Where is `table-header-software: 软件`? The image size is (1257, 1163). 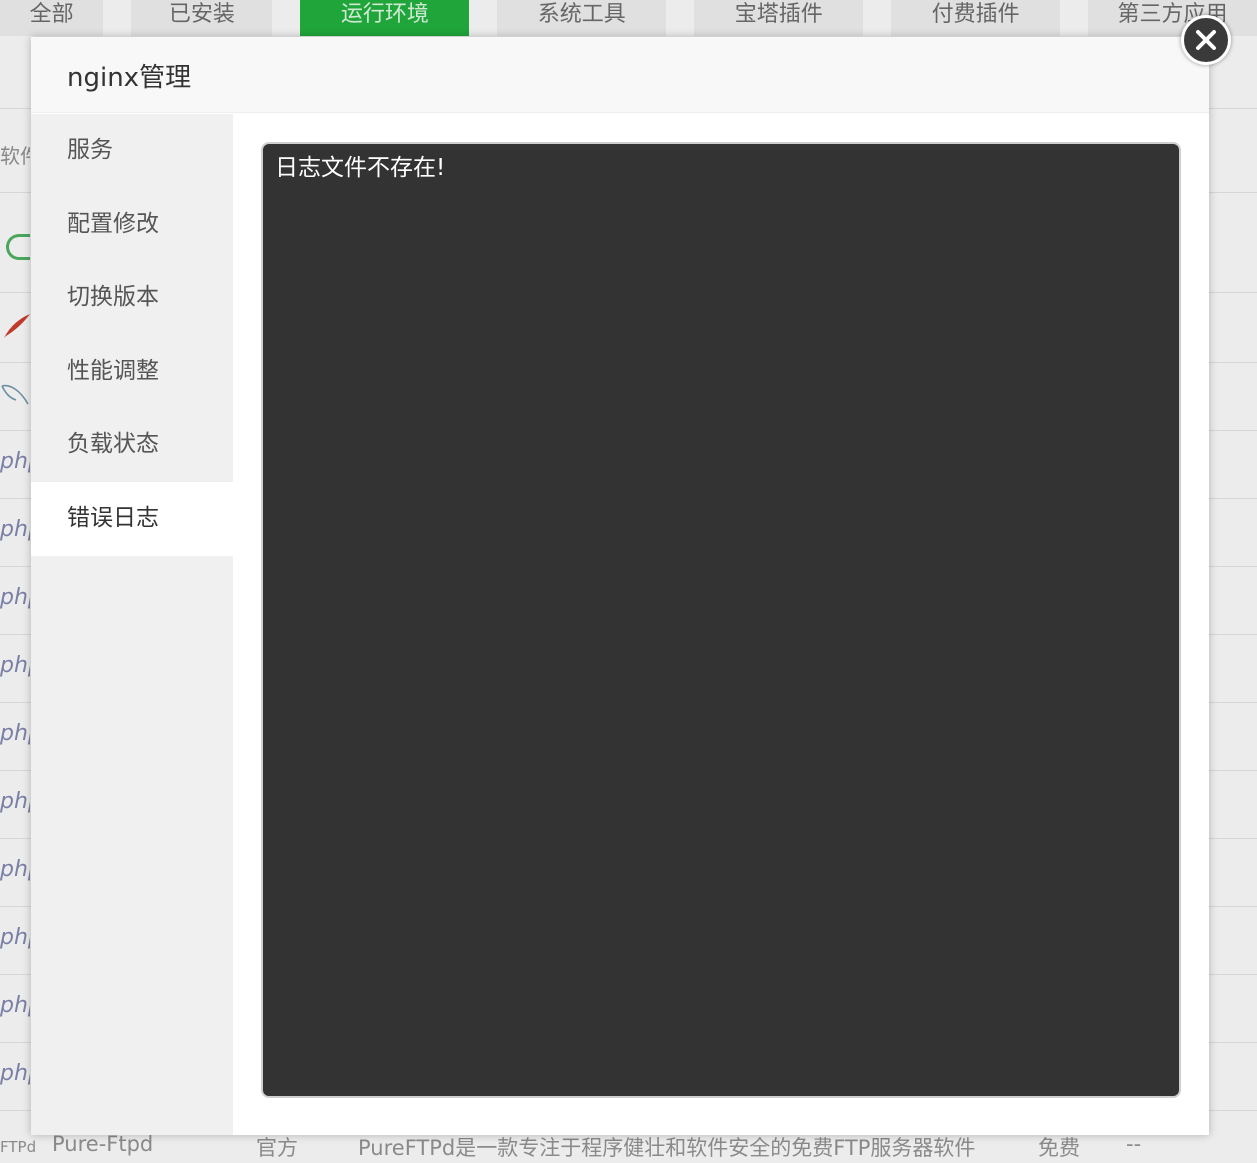
table-header-software: 软件 is located at coordinates (15, 156).